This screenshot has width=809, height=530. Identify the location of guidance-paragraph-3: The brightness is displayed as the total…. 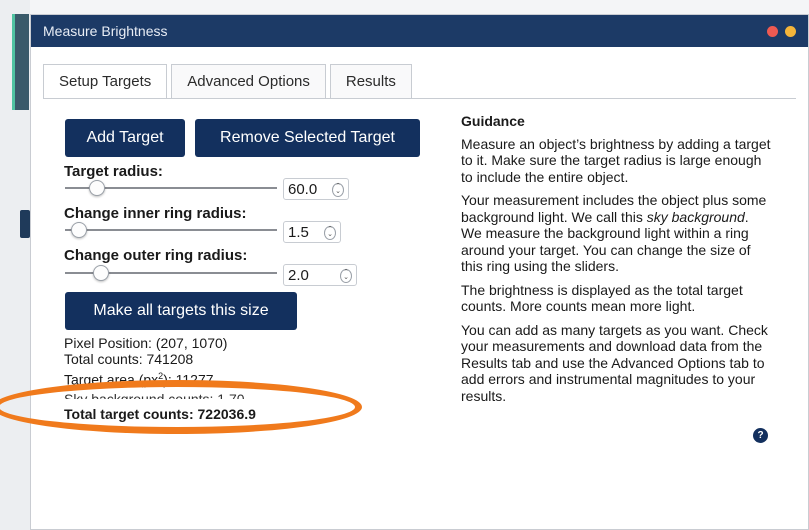
(602, 298).